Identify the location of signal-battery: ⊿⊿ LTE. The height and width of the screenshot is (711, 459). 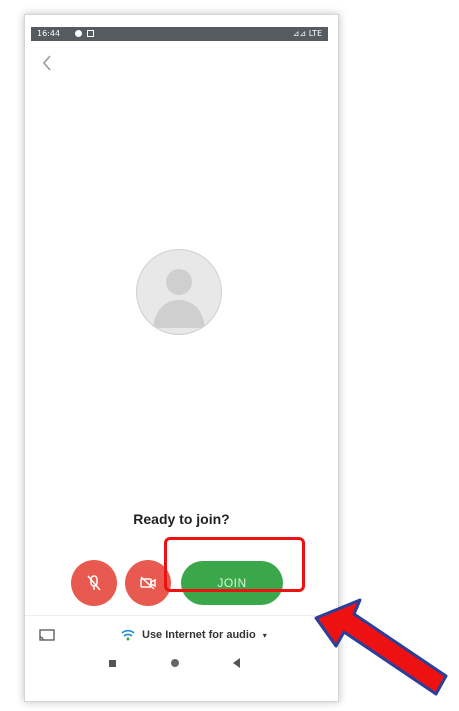
(307, 33).